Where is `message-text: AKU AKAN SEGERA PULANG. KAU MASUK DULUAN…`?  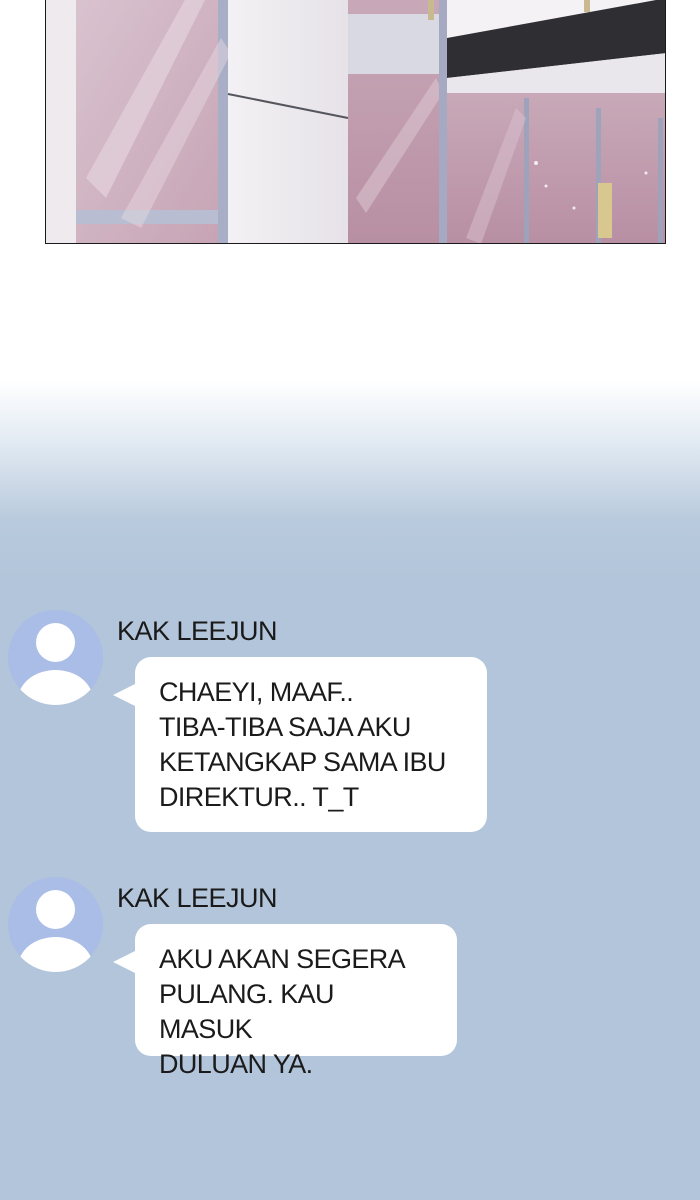 message-text: AKU AKAN SEGERA PULANG. KAU MASUK DULUAN… is located at coordinates (282, 1011).